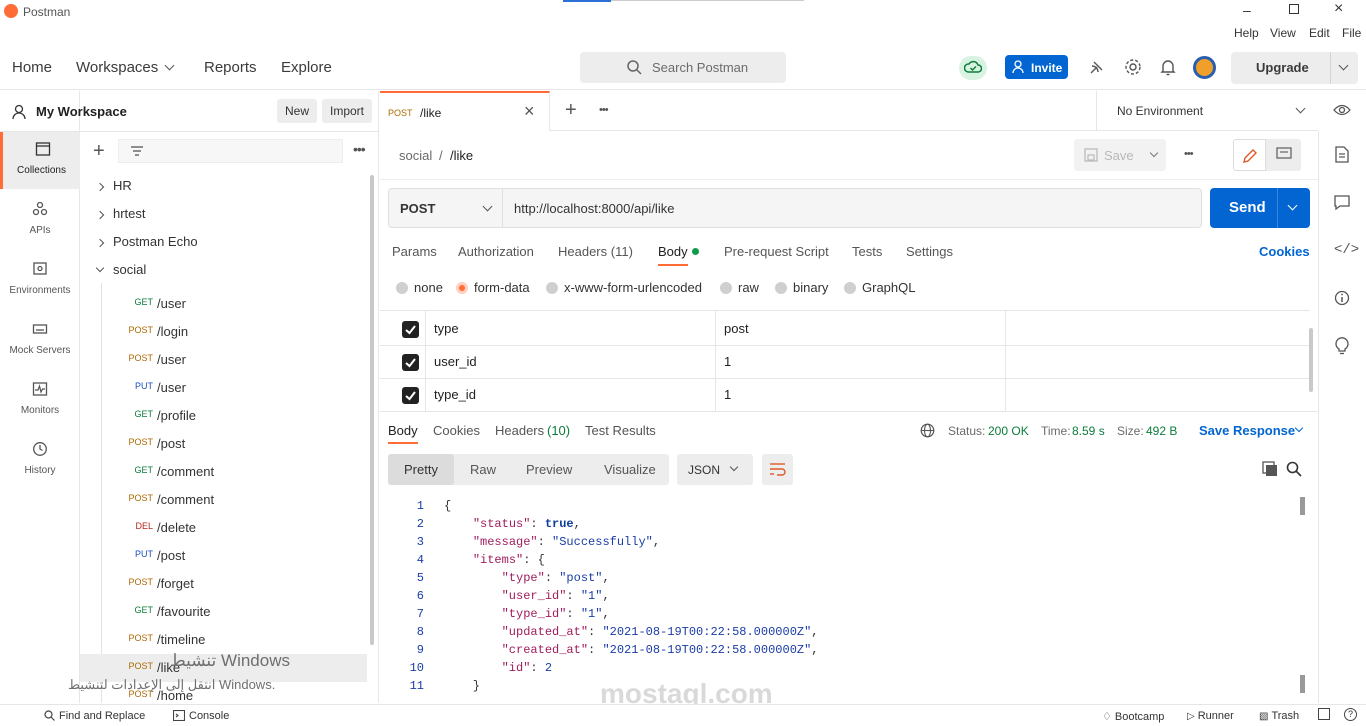  What do you see at coordinates (223, 304) in the screenshot?
I see `sidebar-request-item: GET/user` at bounding box center [223, 304].